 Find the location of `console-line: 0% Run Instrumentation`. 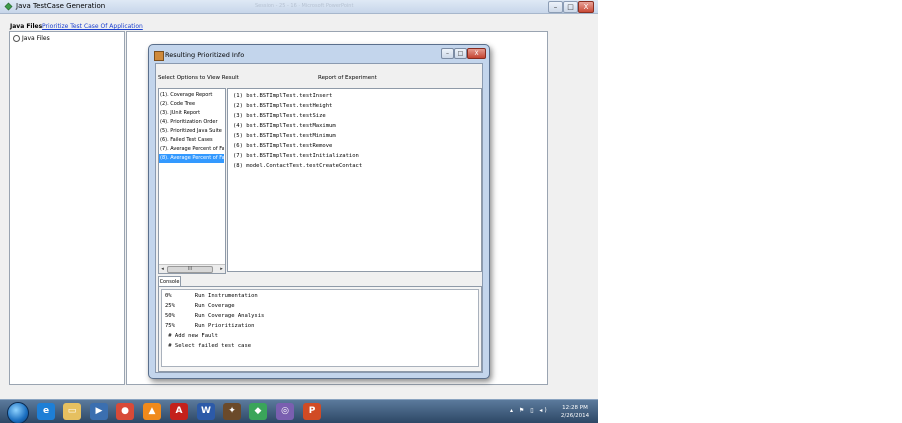

console-line: 0% Run Instrumentation is located at coordinates (211, 296).